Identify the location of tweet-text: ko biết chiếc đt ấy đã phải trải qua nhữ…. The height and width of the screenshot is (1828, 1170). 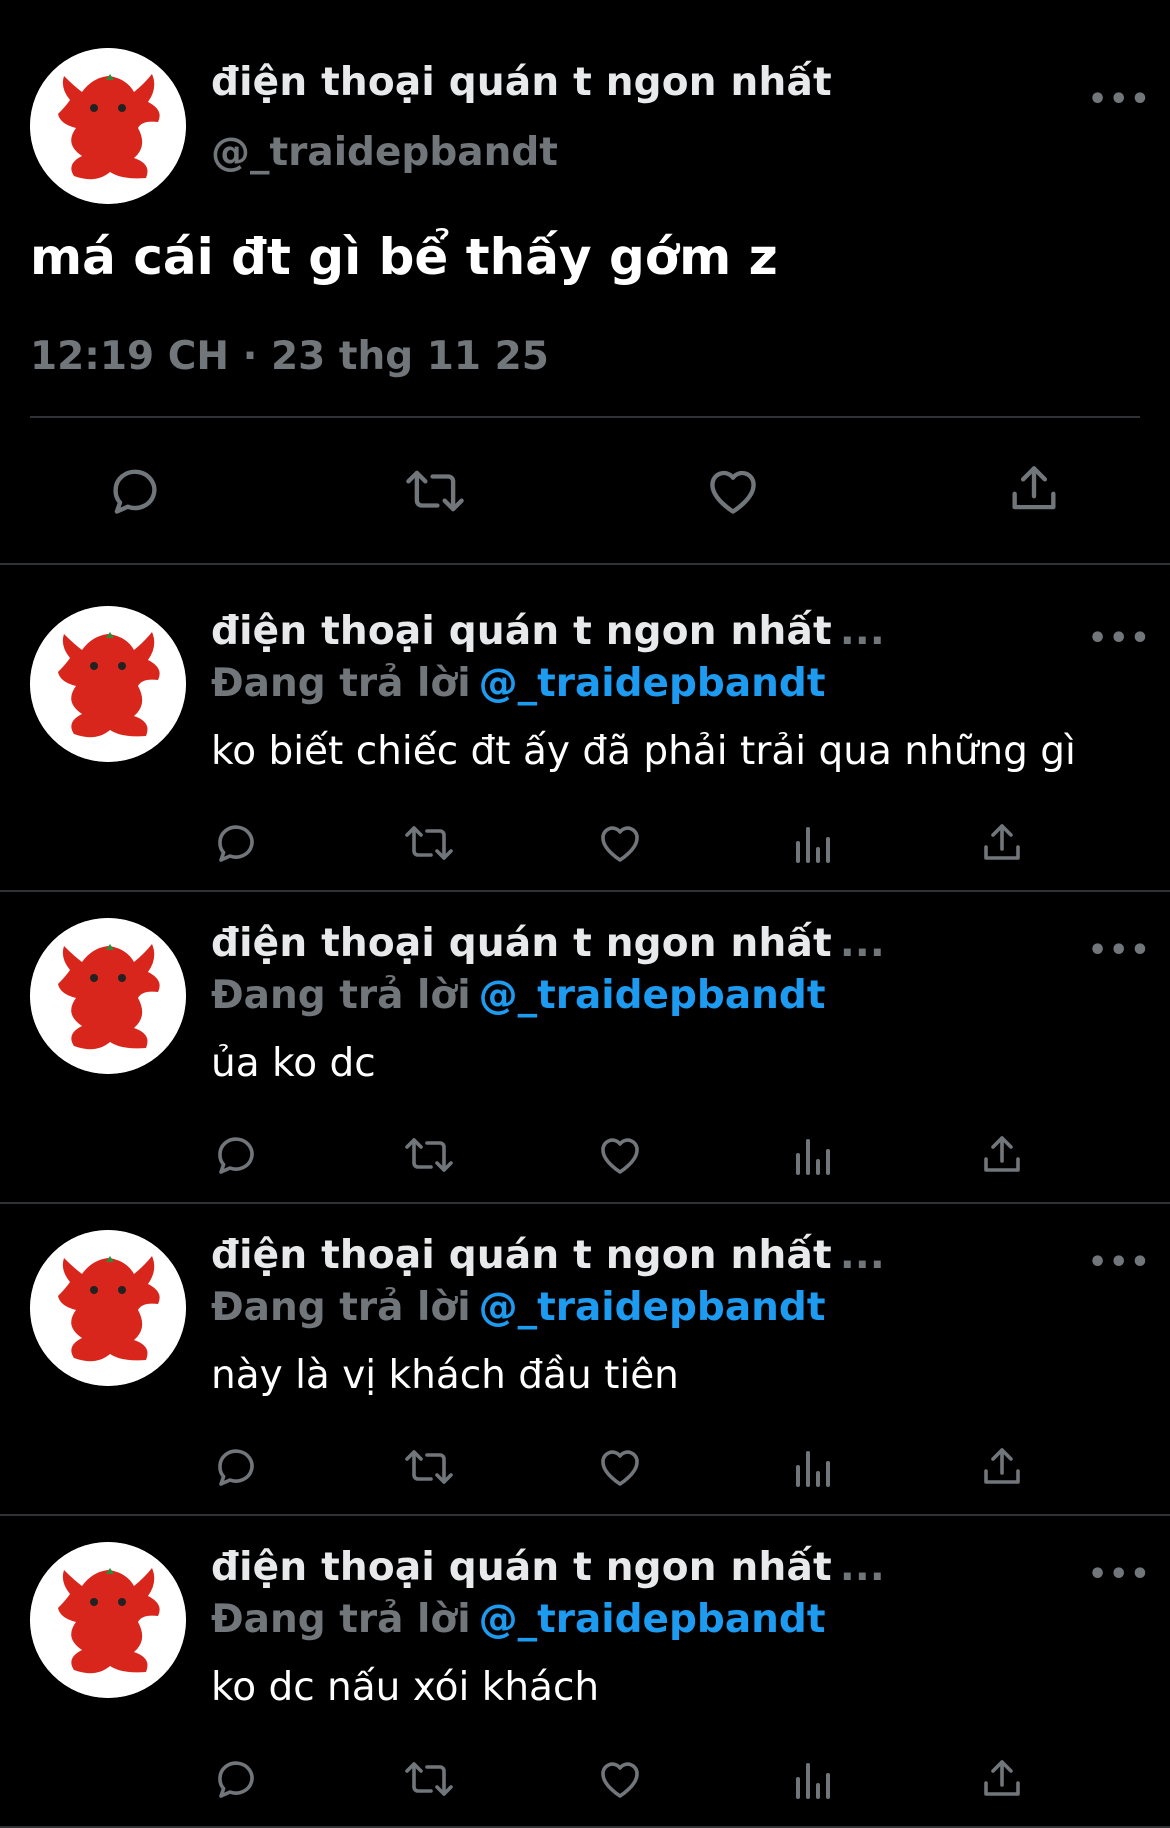
(643, 751).